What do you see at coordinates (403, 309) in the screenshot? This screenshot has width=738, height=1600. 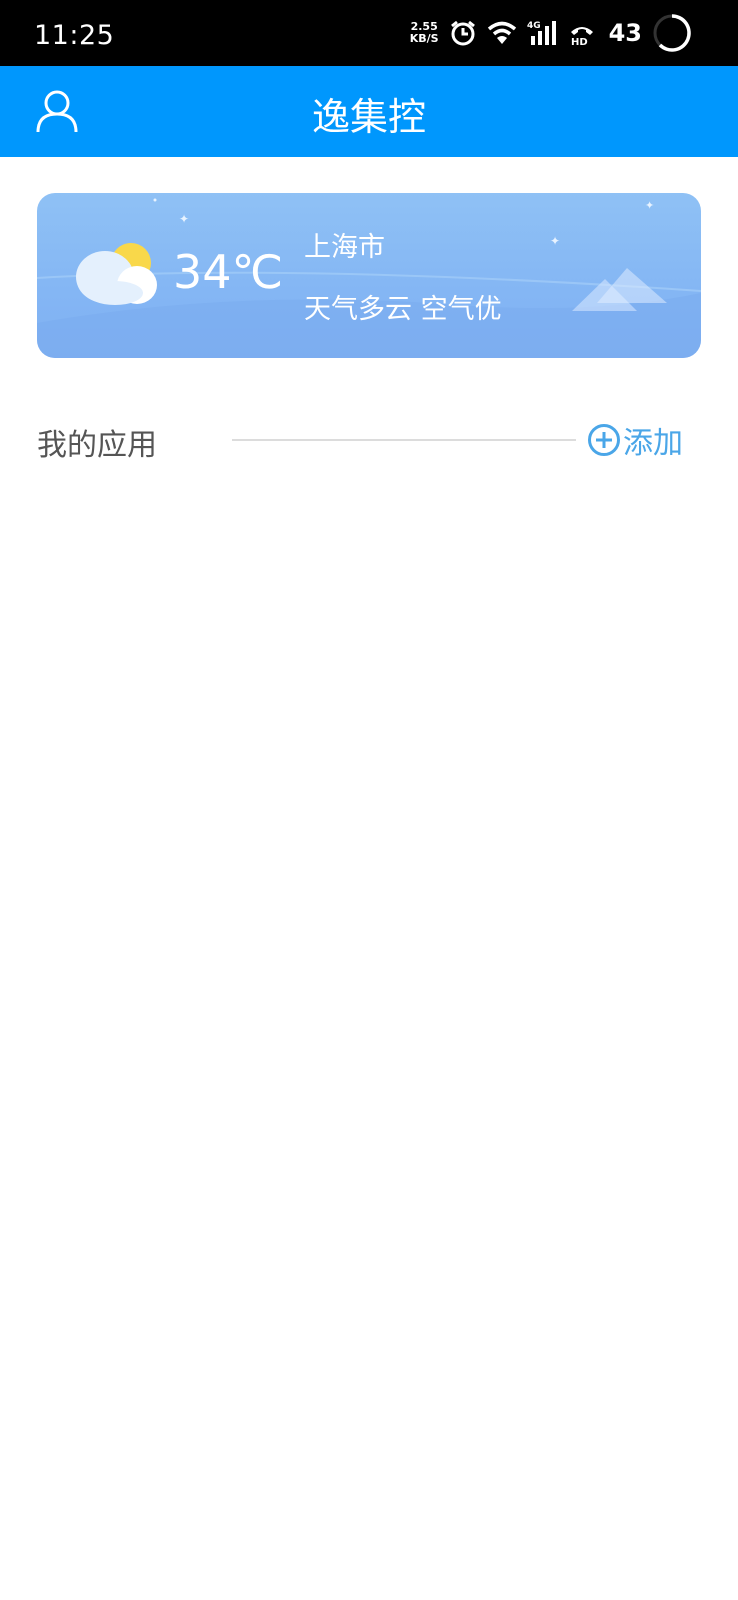 I see `weather-condition: 天气多云 空气优` at bounding box center [403, 309].